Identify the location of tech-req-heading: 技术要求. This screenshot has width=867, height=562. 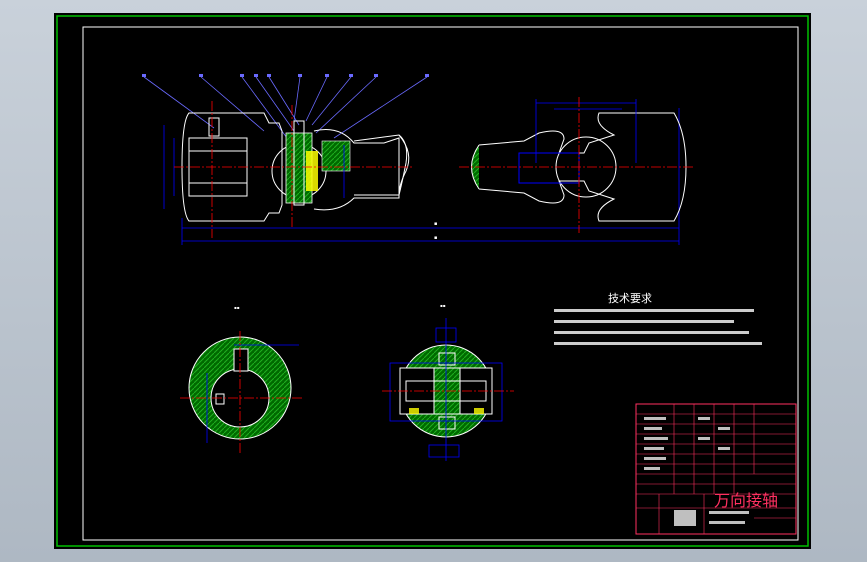
(630, 298).